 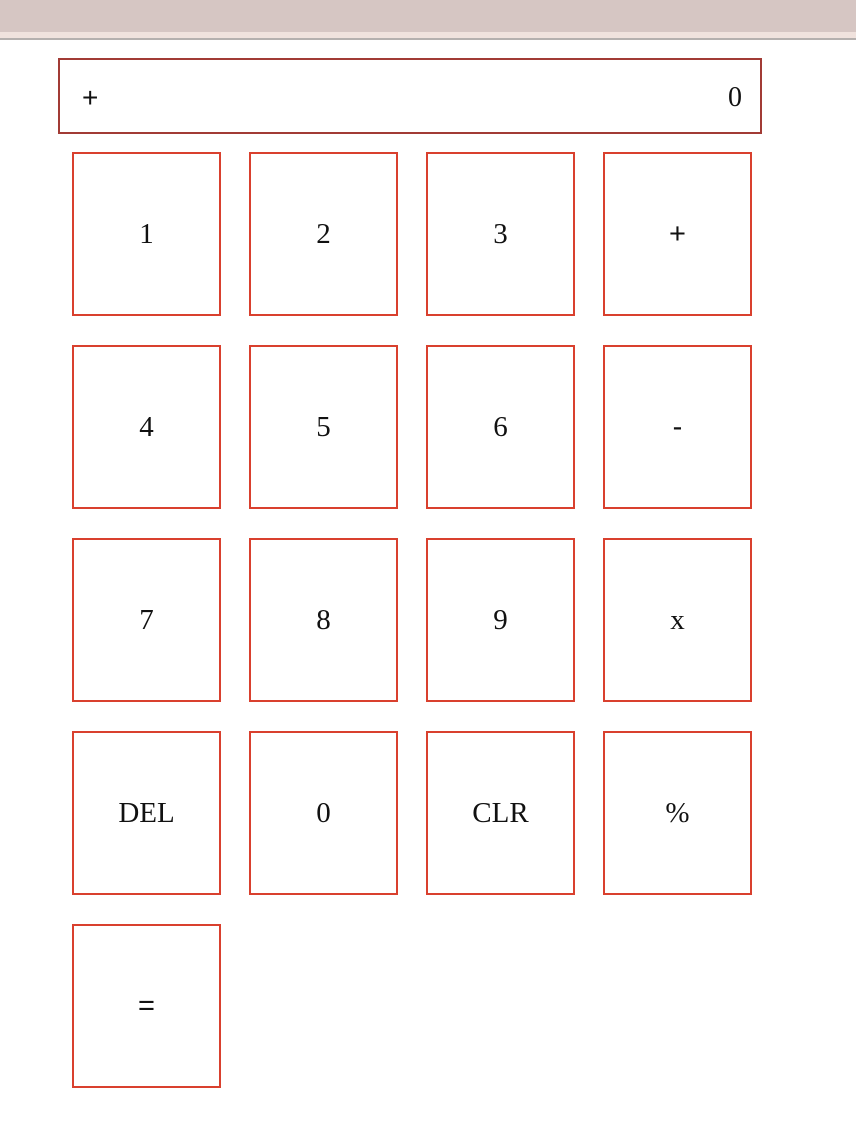 What do you see at coordinates (428, 39) in the screenshot?
I see `browser-top-divider` at bounding box center [428, 39].